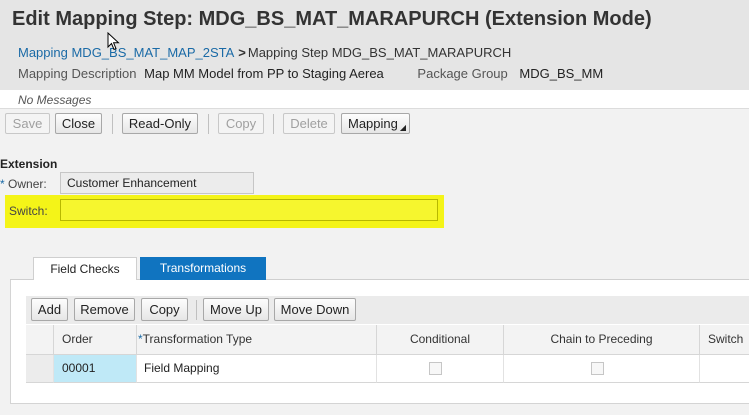 Image resolution: width=749 pixels, height=415 pixels. I want to click on required-marker: *, so click(2, 184).